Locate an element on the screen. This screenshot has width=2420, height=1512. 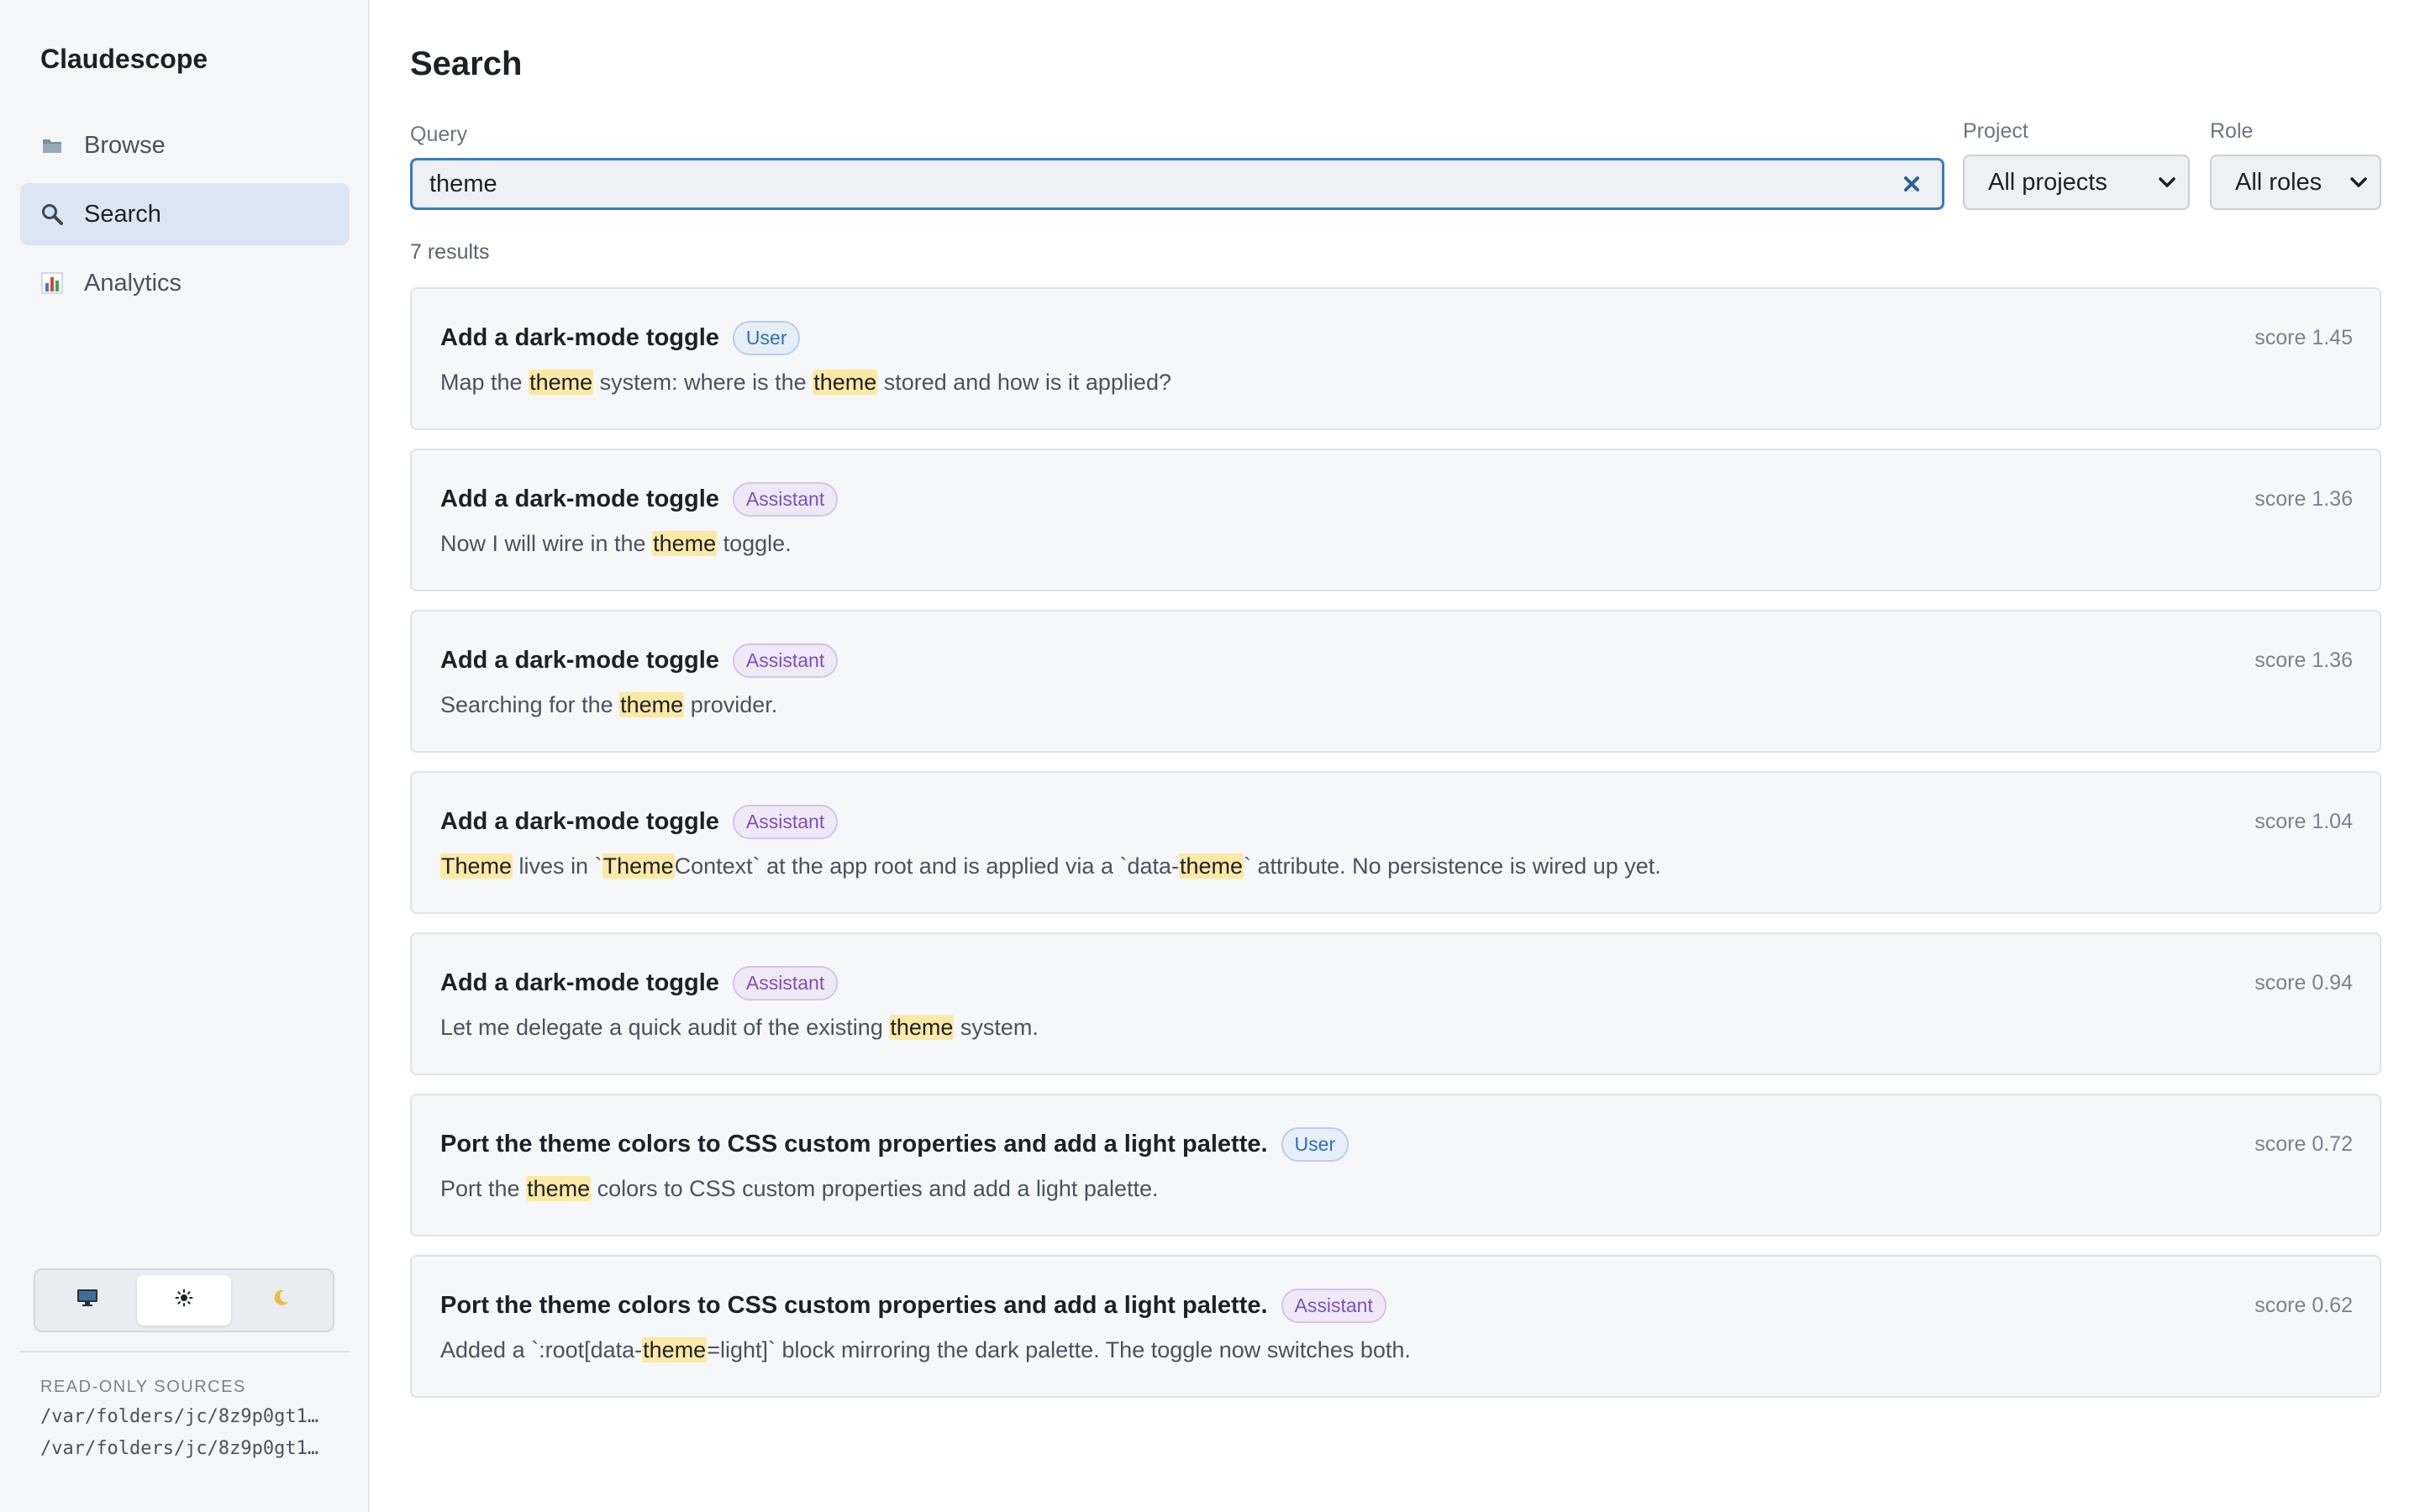
folder-icon is located at coordinates (52, 145).